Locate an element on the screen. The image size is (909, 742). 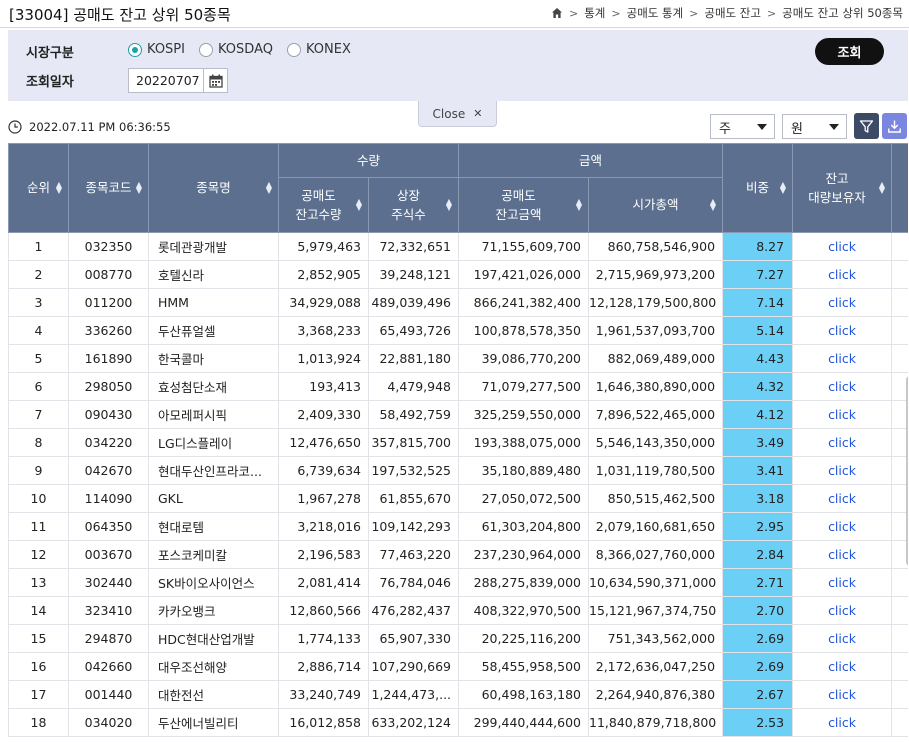
radio-selected-icon is located at coordinates (135, 49).